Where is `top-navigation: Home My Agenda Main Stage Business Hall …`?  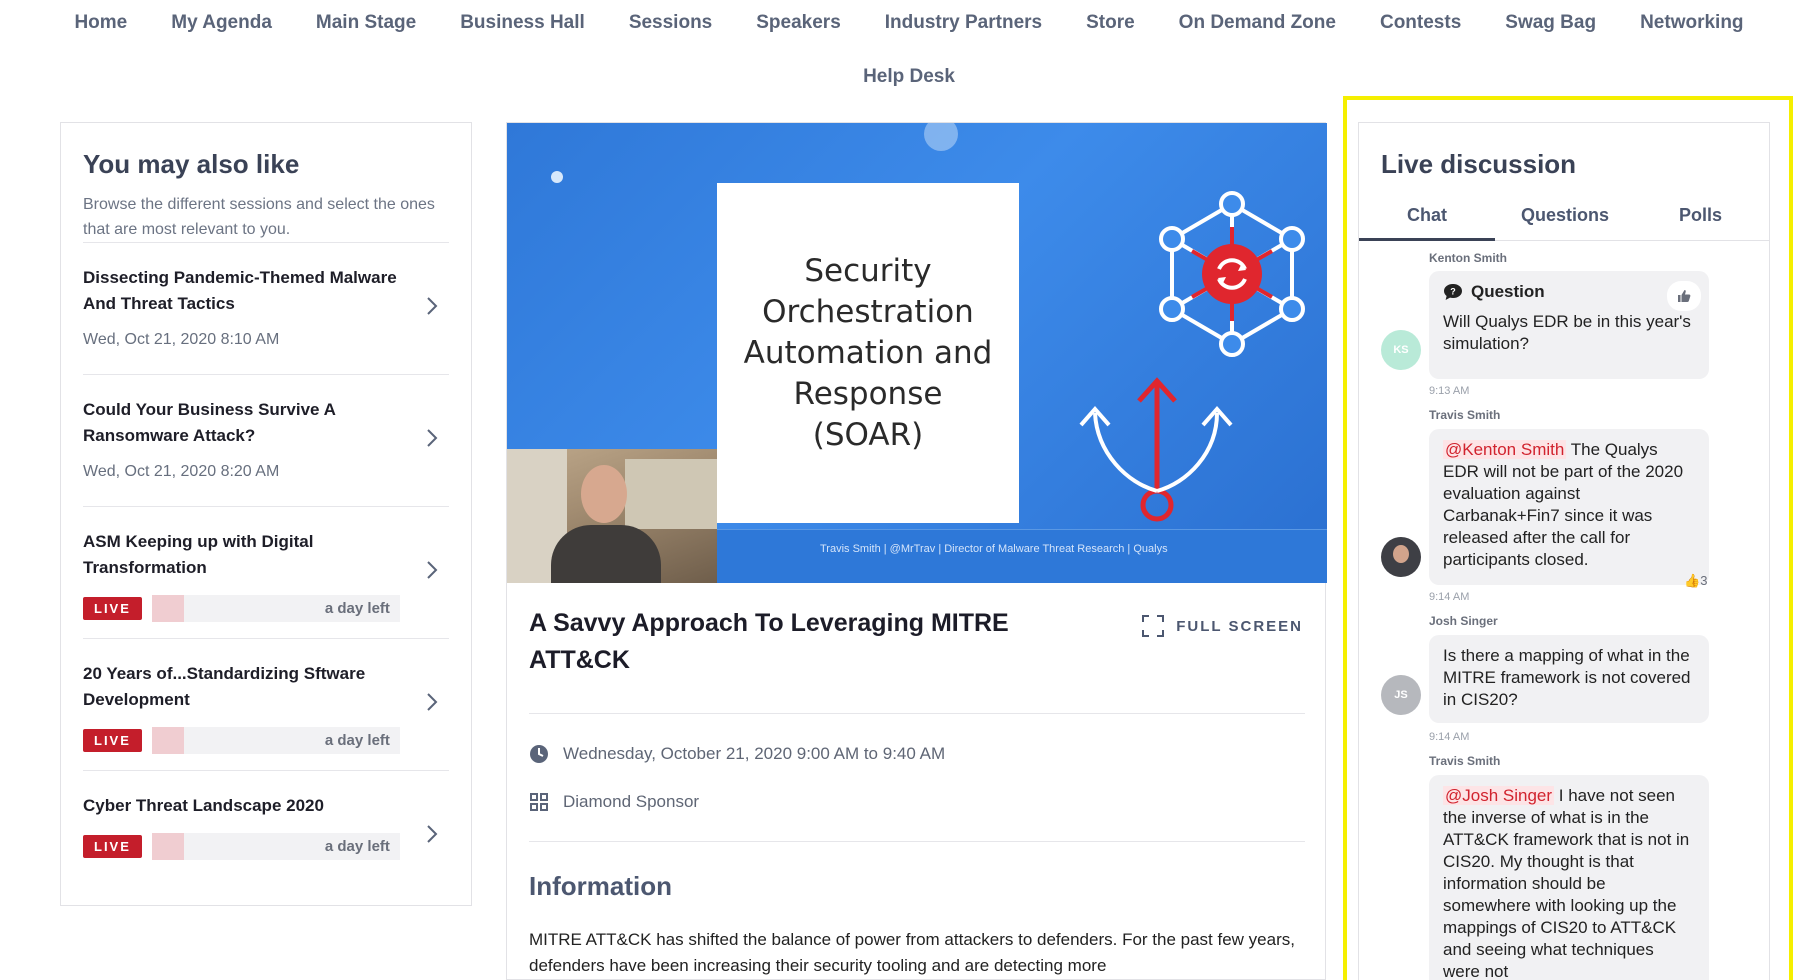
top-navigation: Home My Agenda Main Stage Business Hall … is located at coordinates (909, 50).